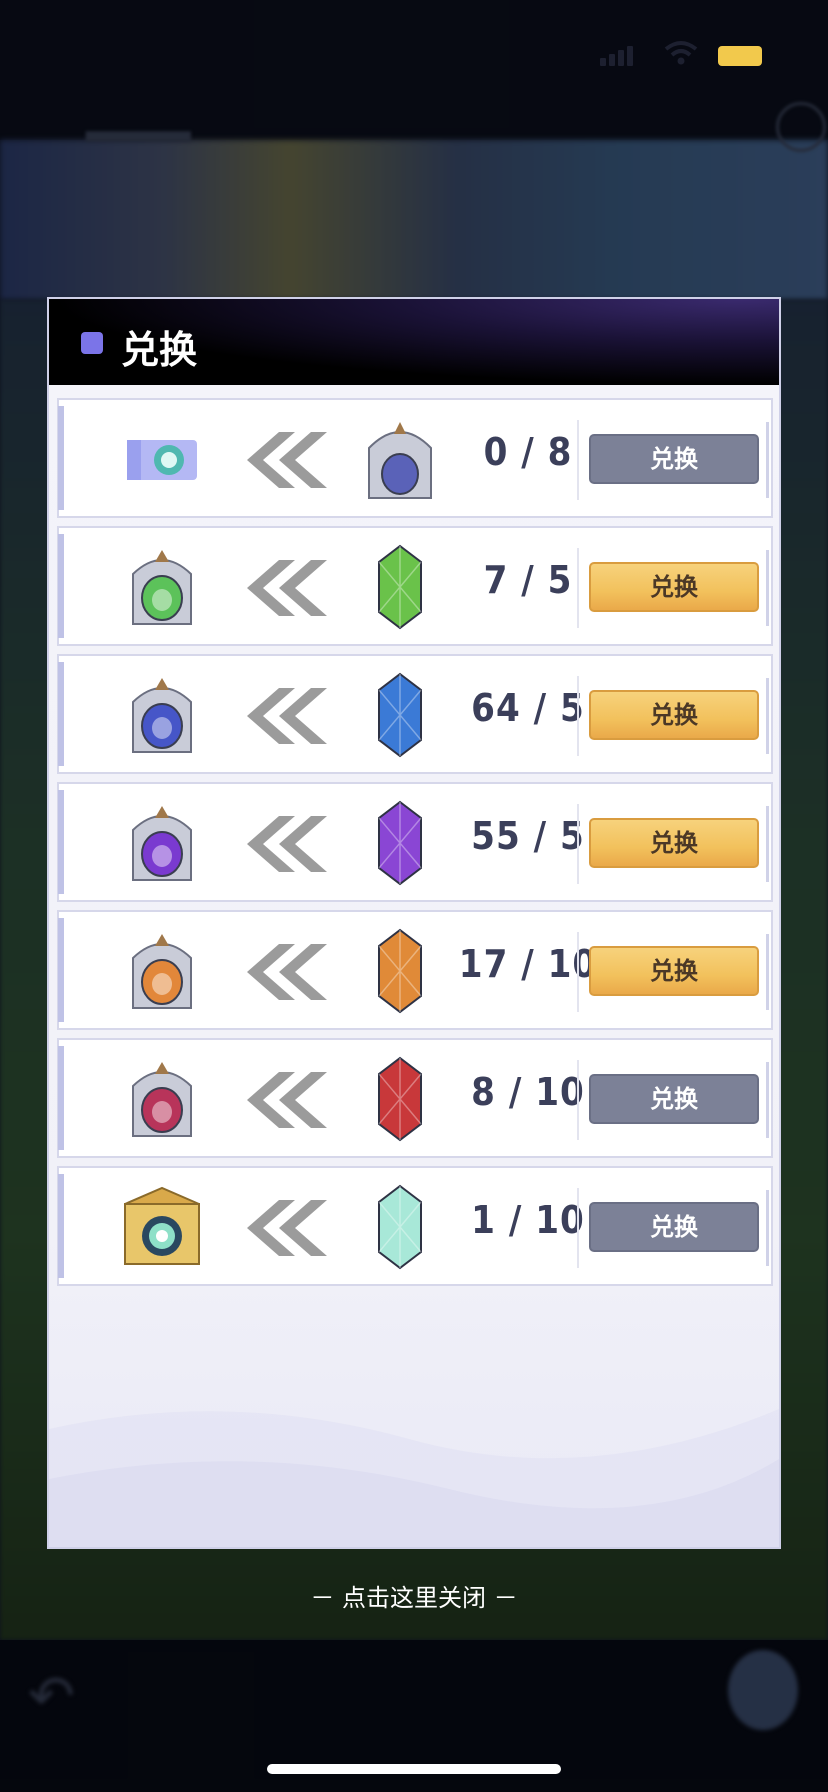 This screenshot has width=828, height=1792. I want to click on exchange-count: 64 / 5, so click(528, 708).